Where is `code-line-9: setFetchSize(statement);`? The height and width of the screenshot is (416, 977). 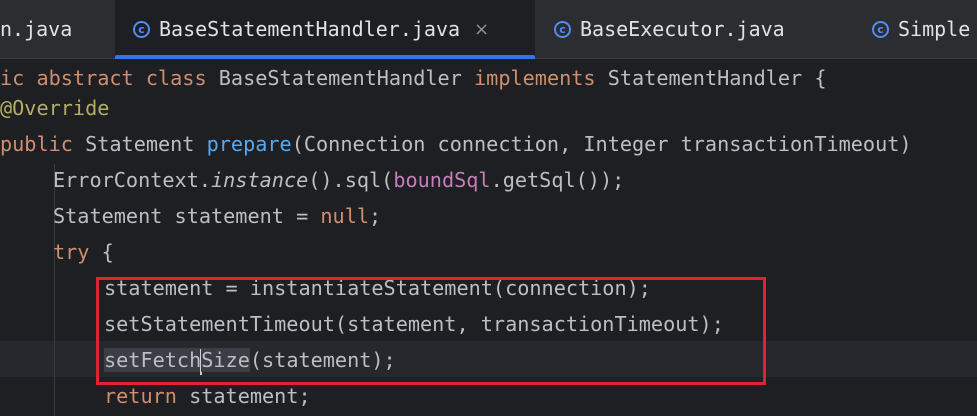 code-line-9: setFetchSize(statement); is located at coordinates (250, 360).